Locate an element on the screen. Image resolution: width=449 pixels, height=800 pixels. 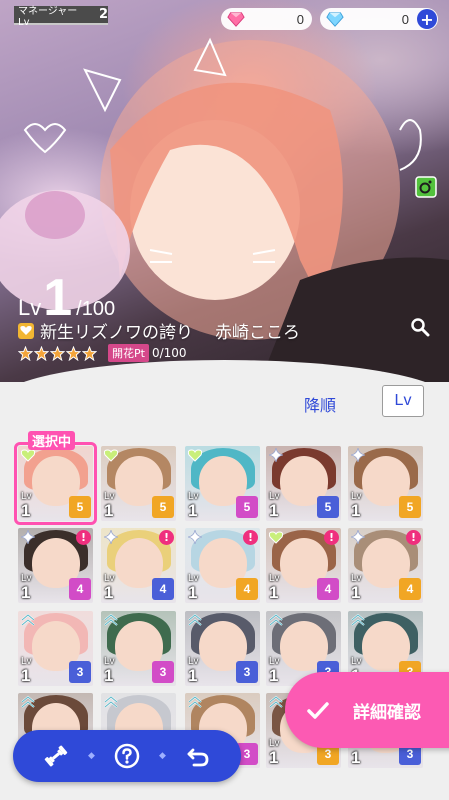
back-icon is located at coordinates (198, 756).